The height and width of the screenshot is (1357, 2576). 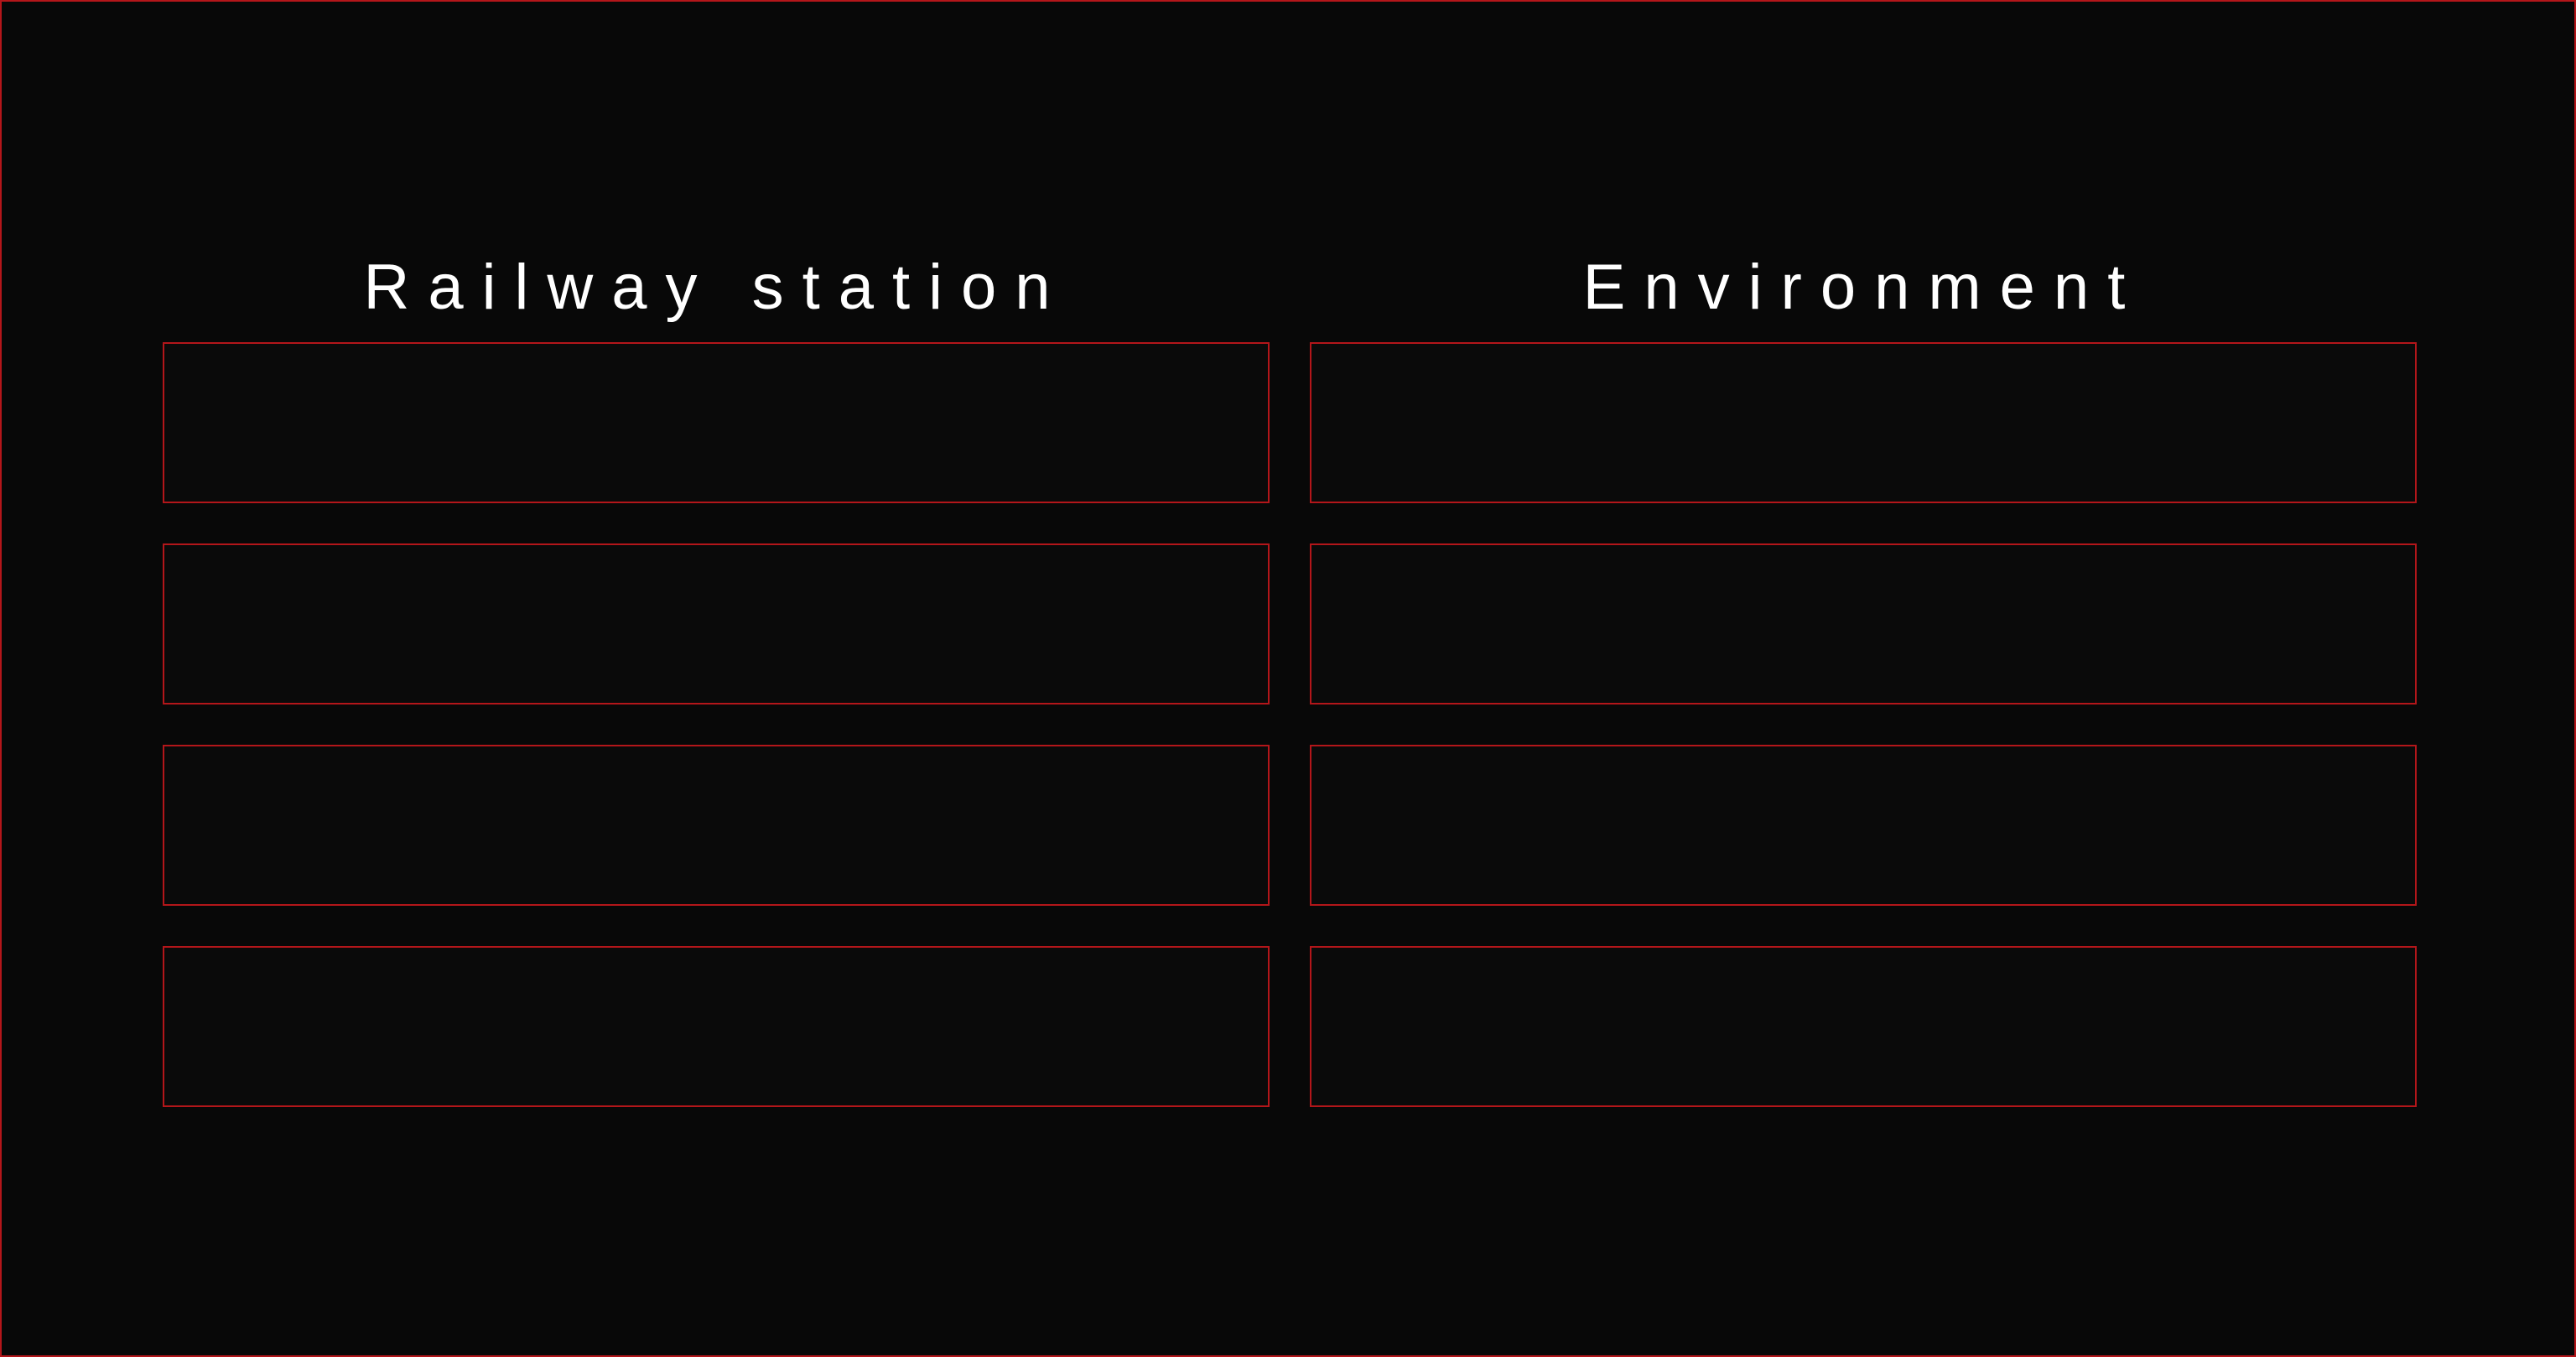 I want to click on column-heading-environment: Environment, so click(x=1863, y=287).